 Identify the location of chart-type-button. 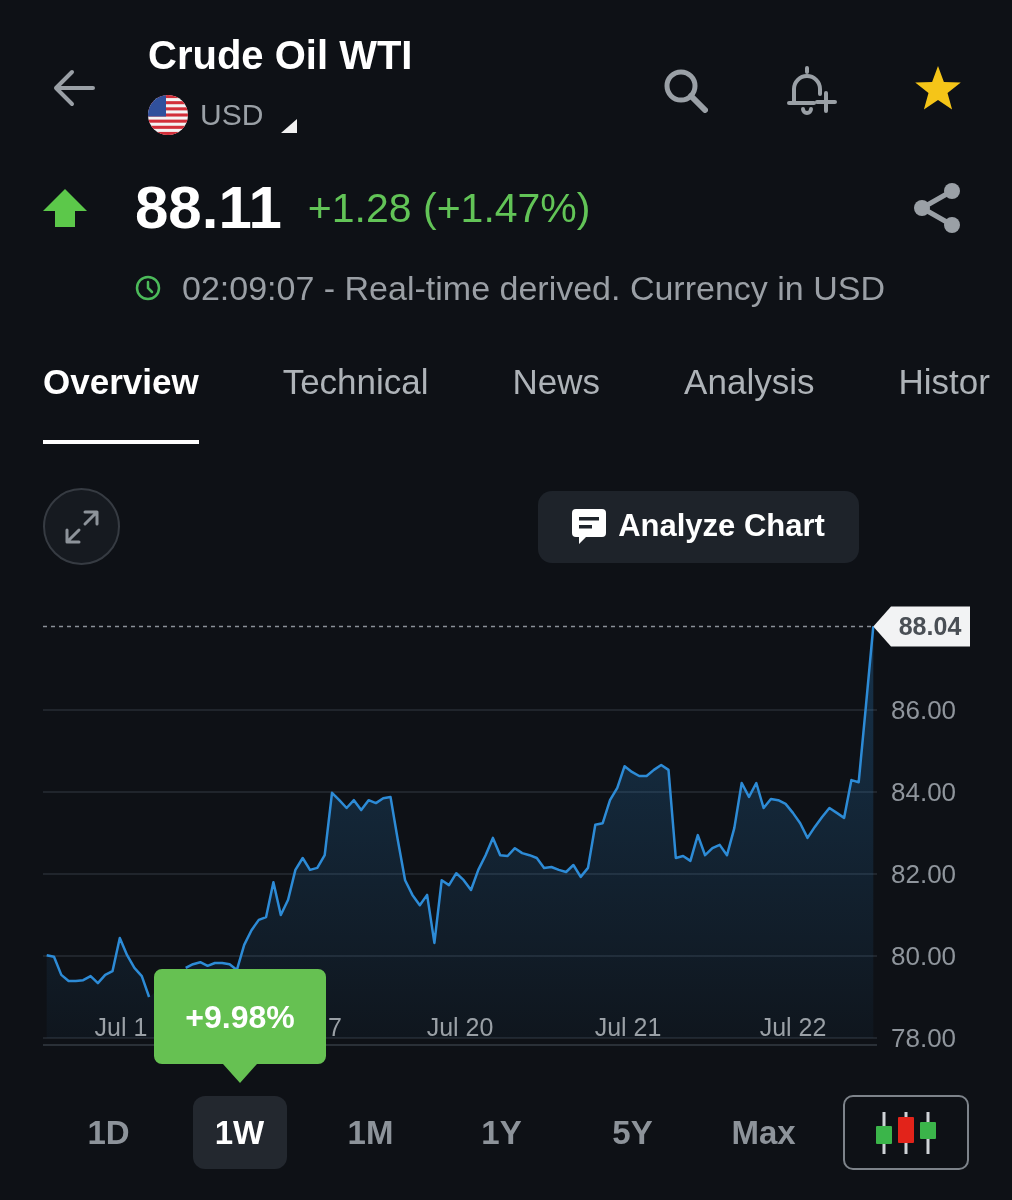
(906, 1132).